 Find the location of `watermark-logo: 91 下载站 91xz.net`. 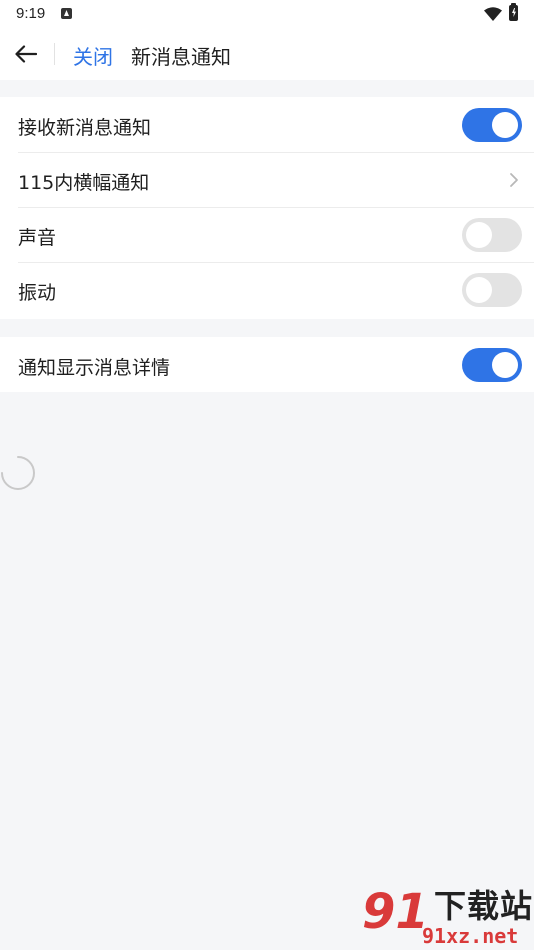

watermark-logo: 91 下载站 91xz.net is located at coordinates (448, 919).